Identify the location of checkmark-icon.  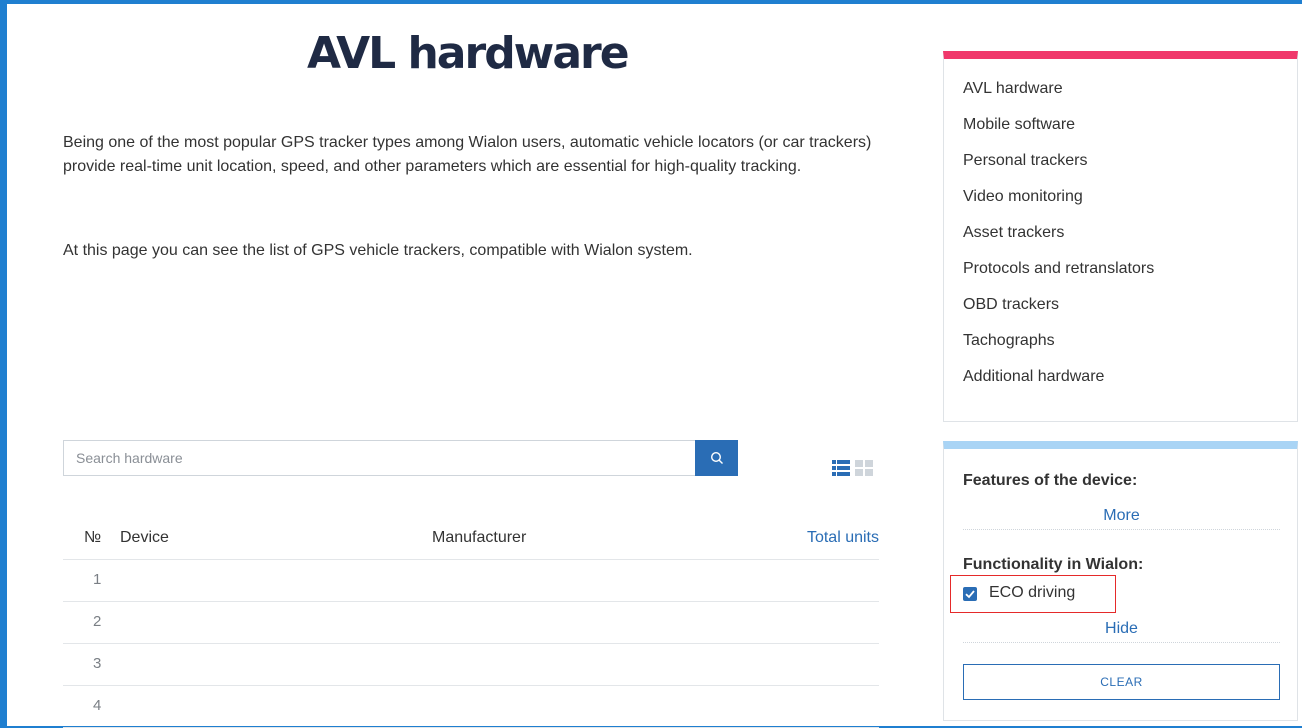
(970, 594).